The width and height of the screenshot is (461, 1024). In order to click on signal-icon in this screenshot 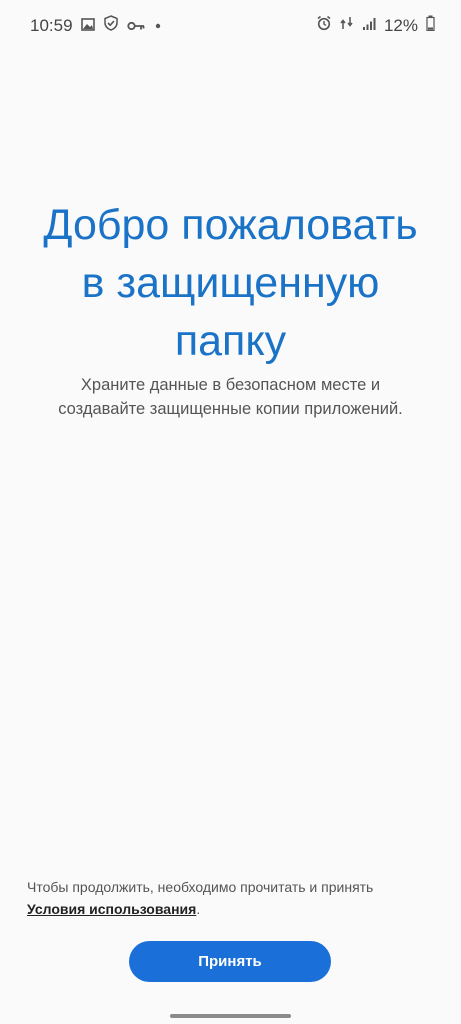, I will do `click(369, 26)`.